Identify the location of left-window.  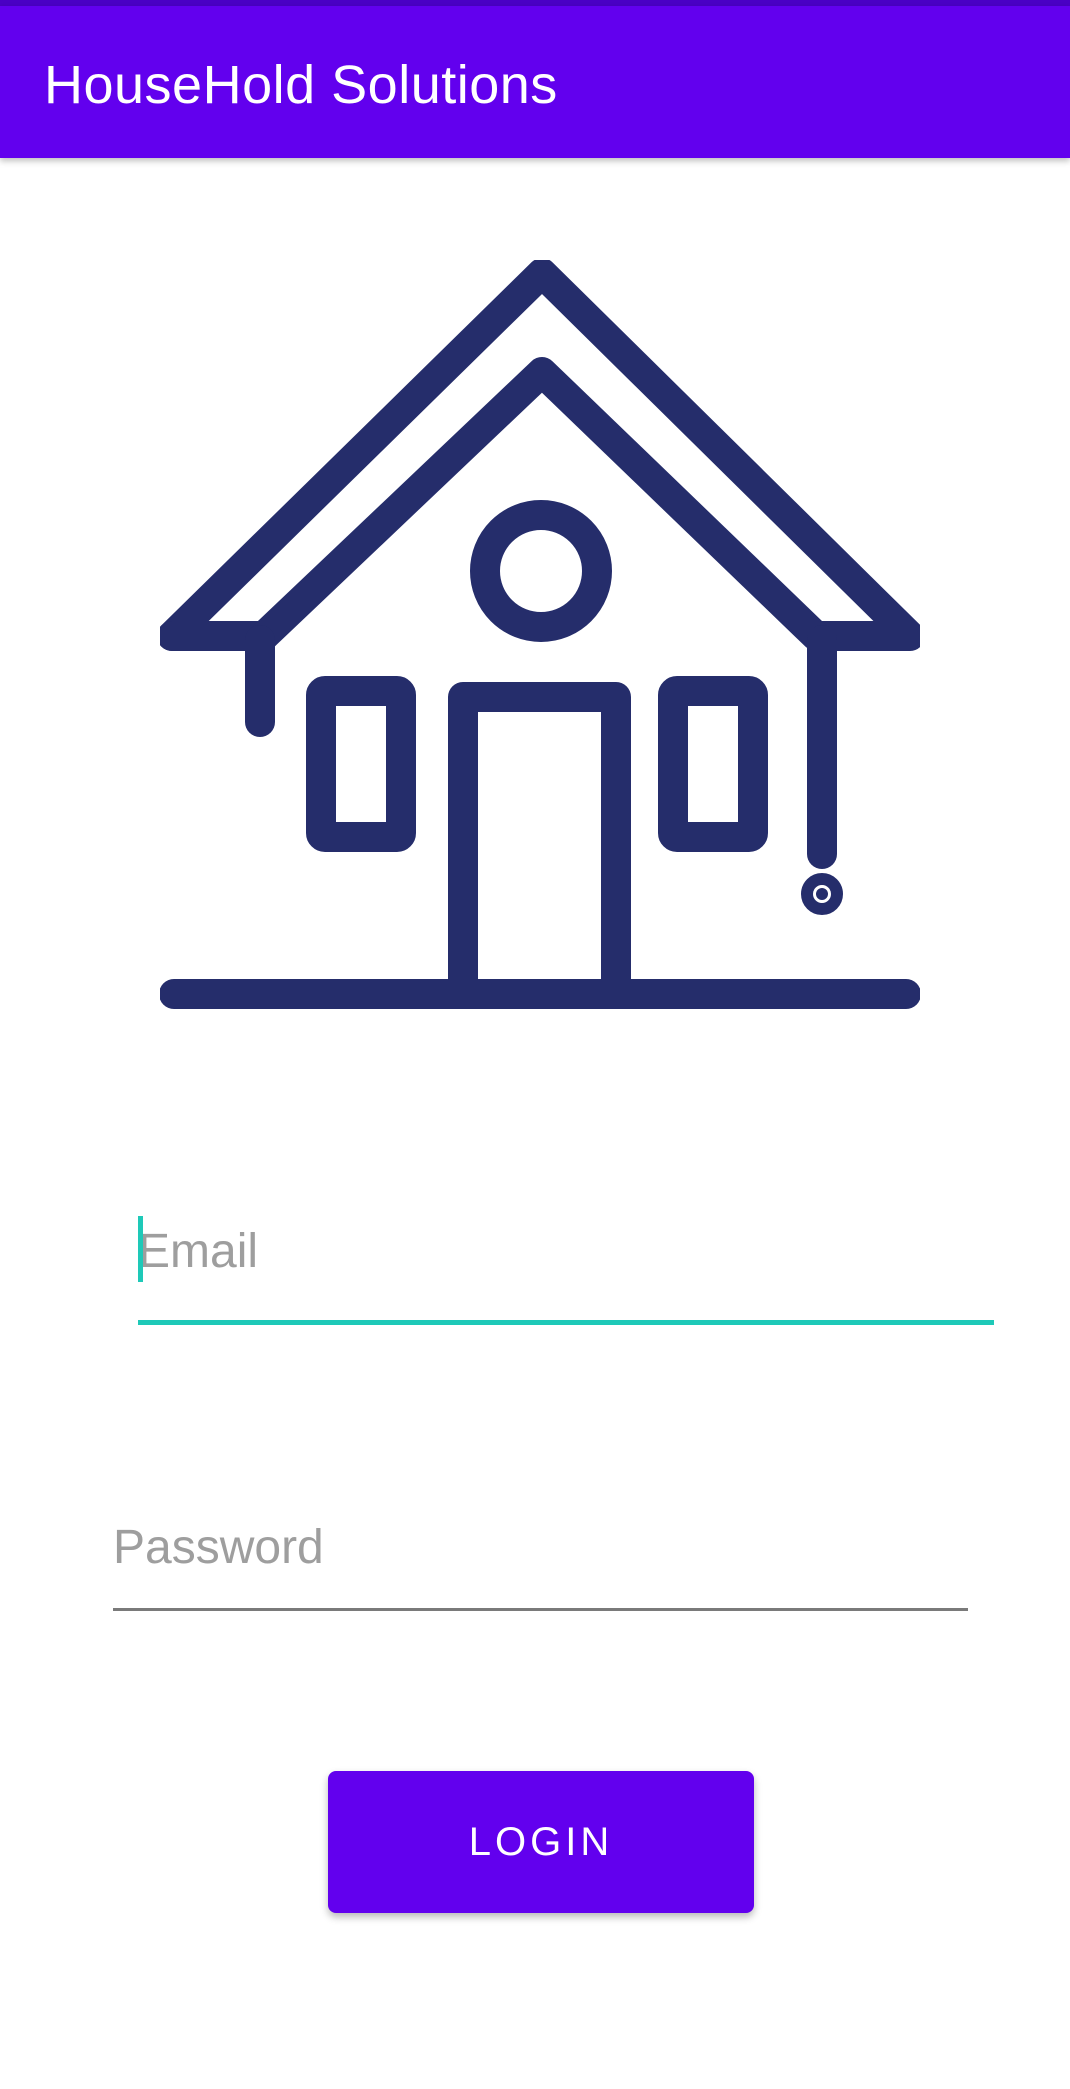
(361, 764).